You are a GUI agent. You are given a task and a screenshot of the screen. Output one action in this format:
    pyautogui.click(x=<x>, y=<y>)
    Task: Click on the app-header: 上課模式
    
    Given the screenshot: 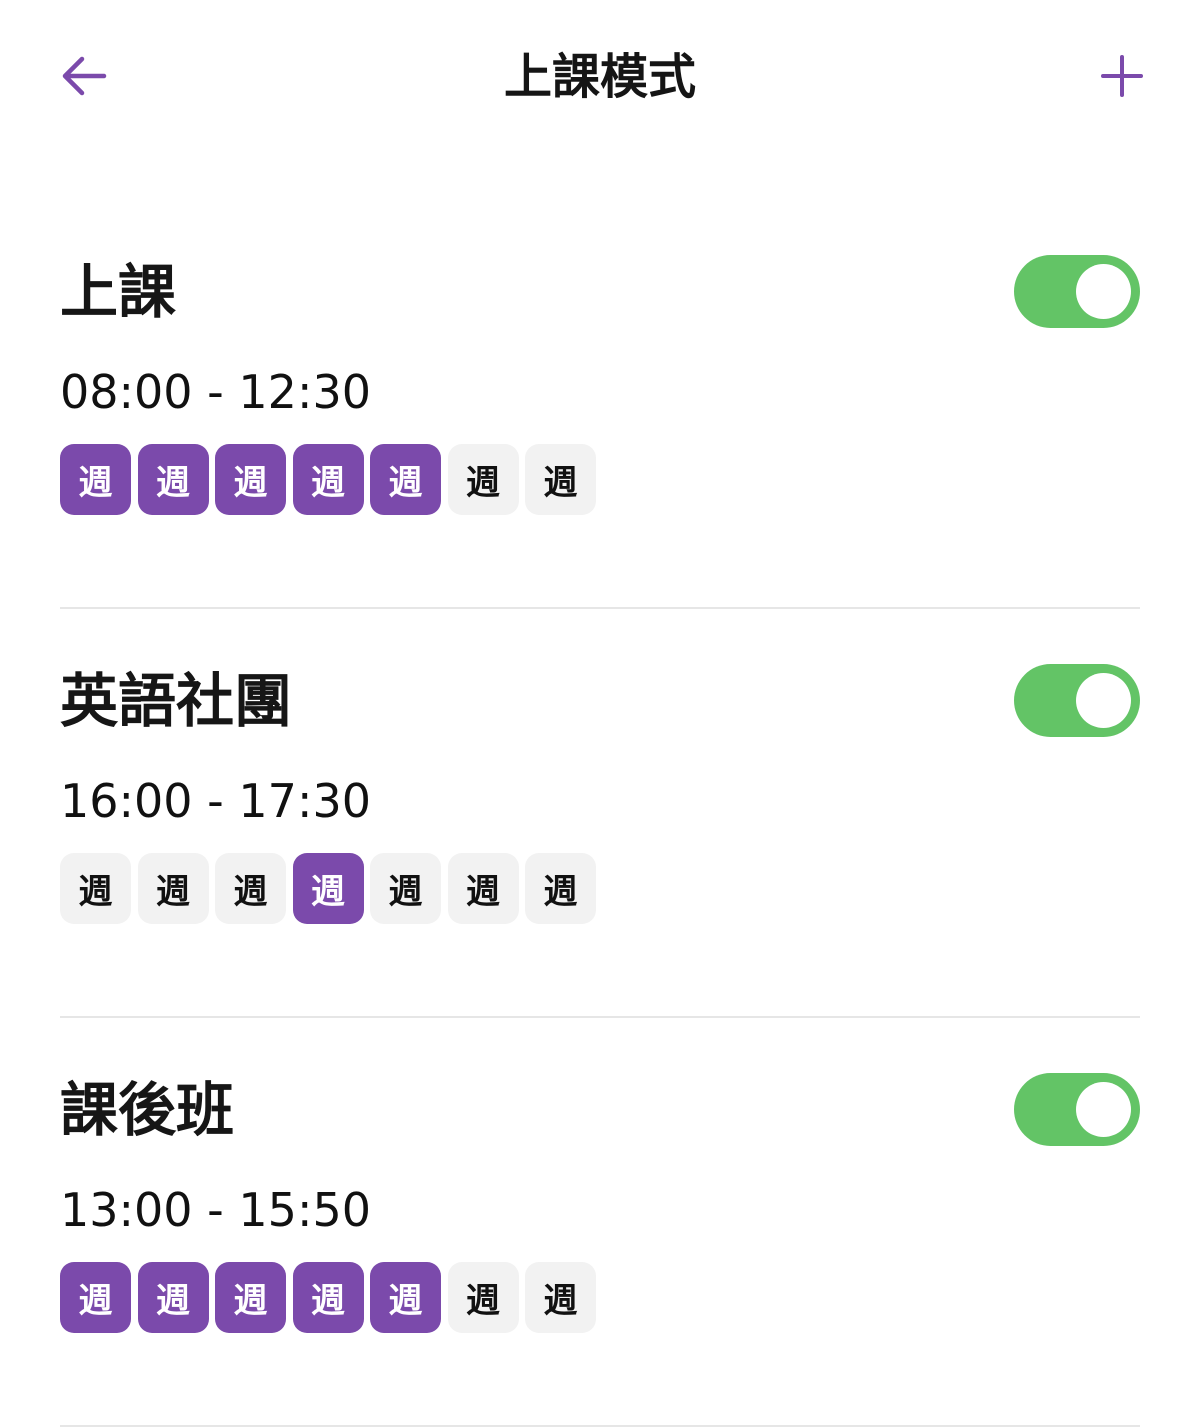 What is the action you would take?
    pyautogui.click(x=600, y=77)
    